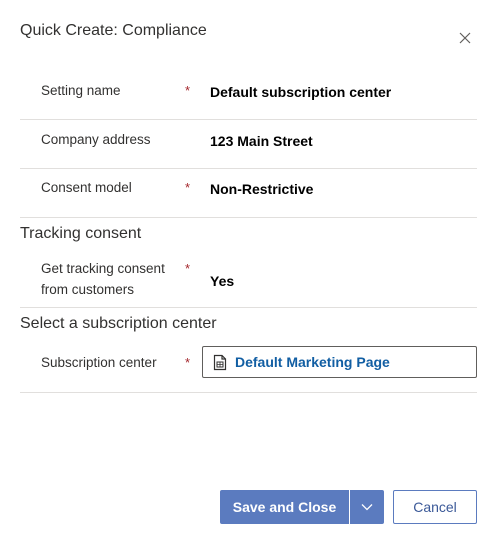  I want to click on document-icon, so click(220, 362).